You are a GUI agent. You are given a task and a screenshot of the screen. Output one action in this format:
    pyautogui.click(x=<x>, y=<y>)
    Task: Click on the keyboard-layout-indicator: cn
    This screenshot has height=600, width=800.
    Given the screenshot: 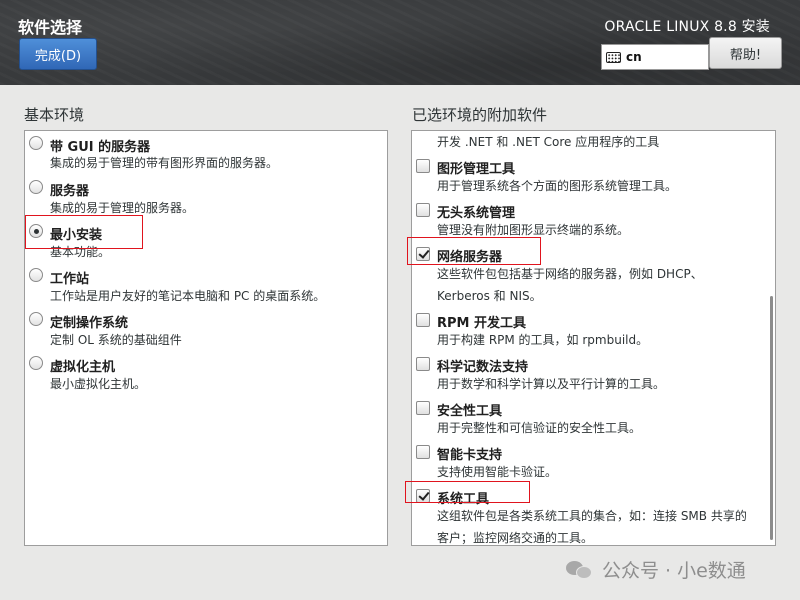 What is the action you would take?
    pyautogui.click(x=655, y=57)
    